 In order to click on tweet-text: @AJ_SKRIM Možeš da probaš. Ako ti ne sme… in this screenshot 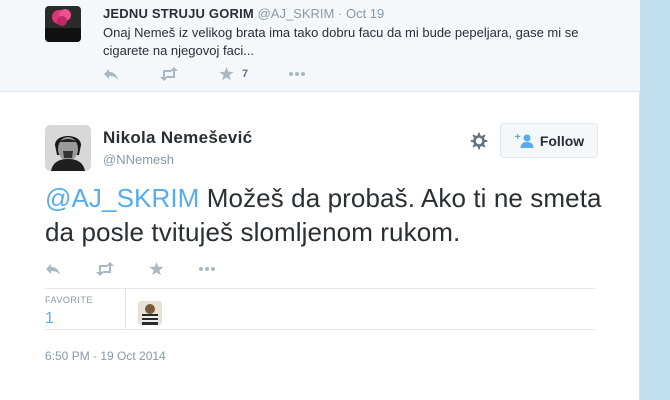, I will do `click(325, 215)`.